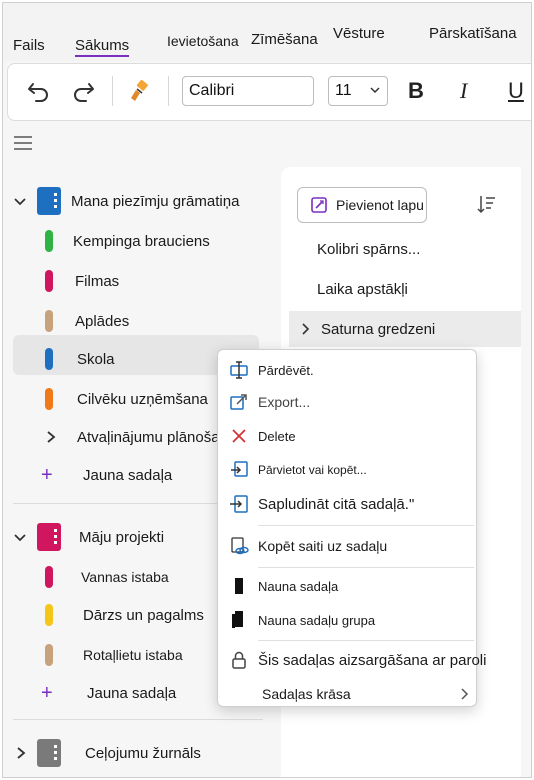 The width and height of the screenshot is (534, 780). I want to click on menu-item-new-section-group: Nauna sadaļu grupa, so click(347, 620).